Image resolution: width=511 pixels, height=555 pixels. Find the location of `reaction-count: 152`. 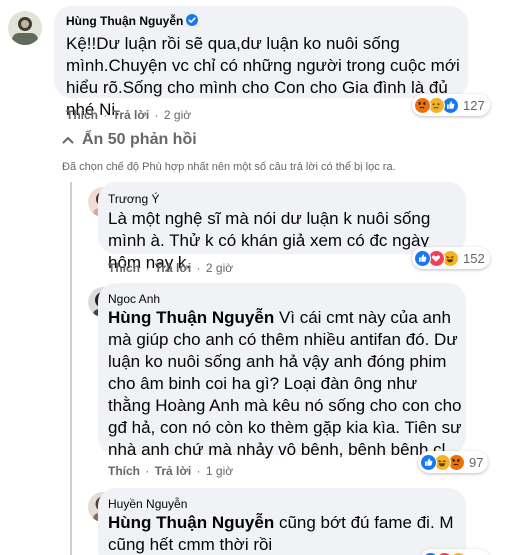

reaction-count: 152 is located at coordinates (474, 258).